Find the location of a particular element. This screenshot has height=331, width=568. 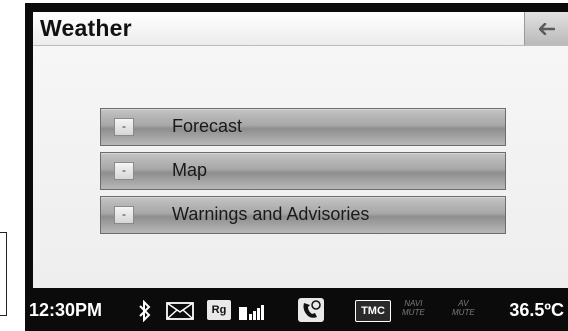

bluetooth-icon is located at coordinates (145, 311).